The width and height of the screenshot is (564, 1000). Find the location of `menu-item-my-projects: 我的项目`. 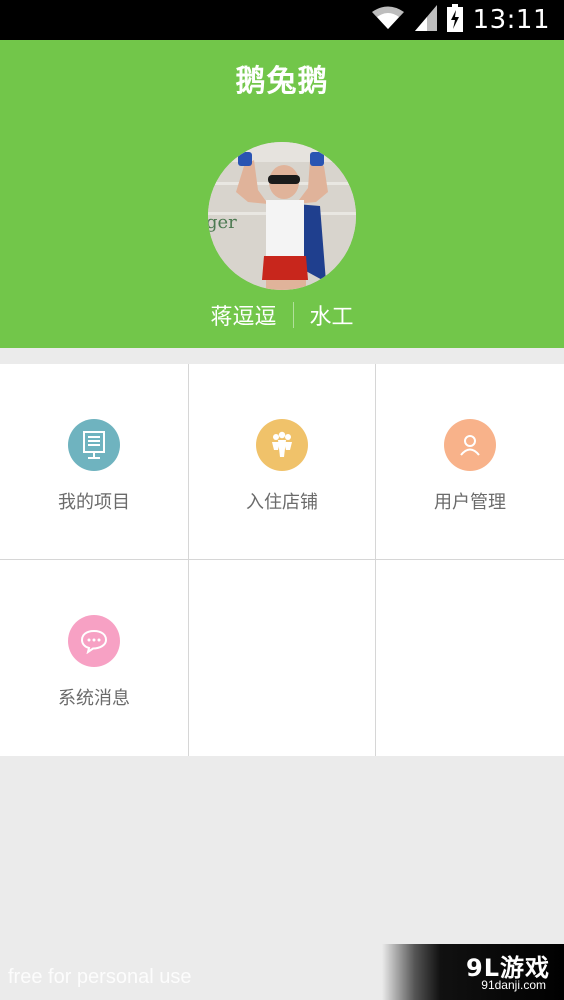

menu-item-my-projects: 我的项目 is located at coordinates (94, 461).